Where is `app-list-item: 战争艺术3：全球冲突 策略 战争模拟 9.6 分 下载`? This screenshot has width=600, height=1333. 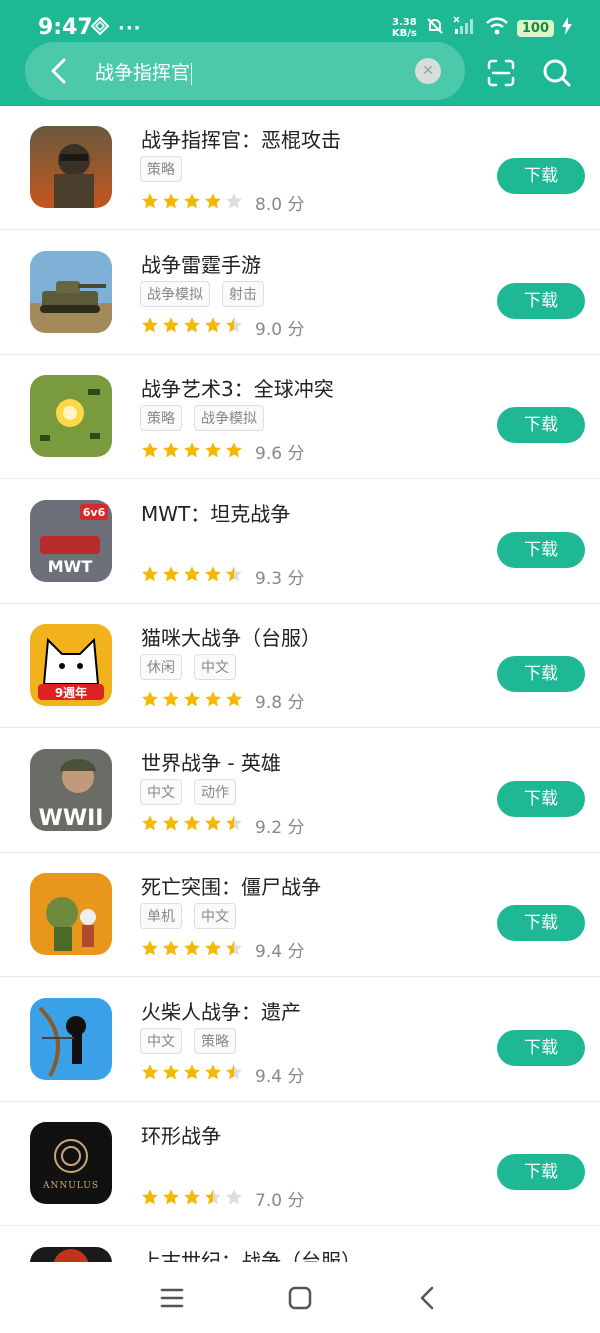
app-list-item: 战争艺术3：全球冲突 策略 战争模拟 9.6 分 下载 is located at coordinates (300, 417).